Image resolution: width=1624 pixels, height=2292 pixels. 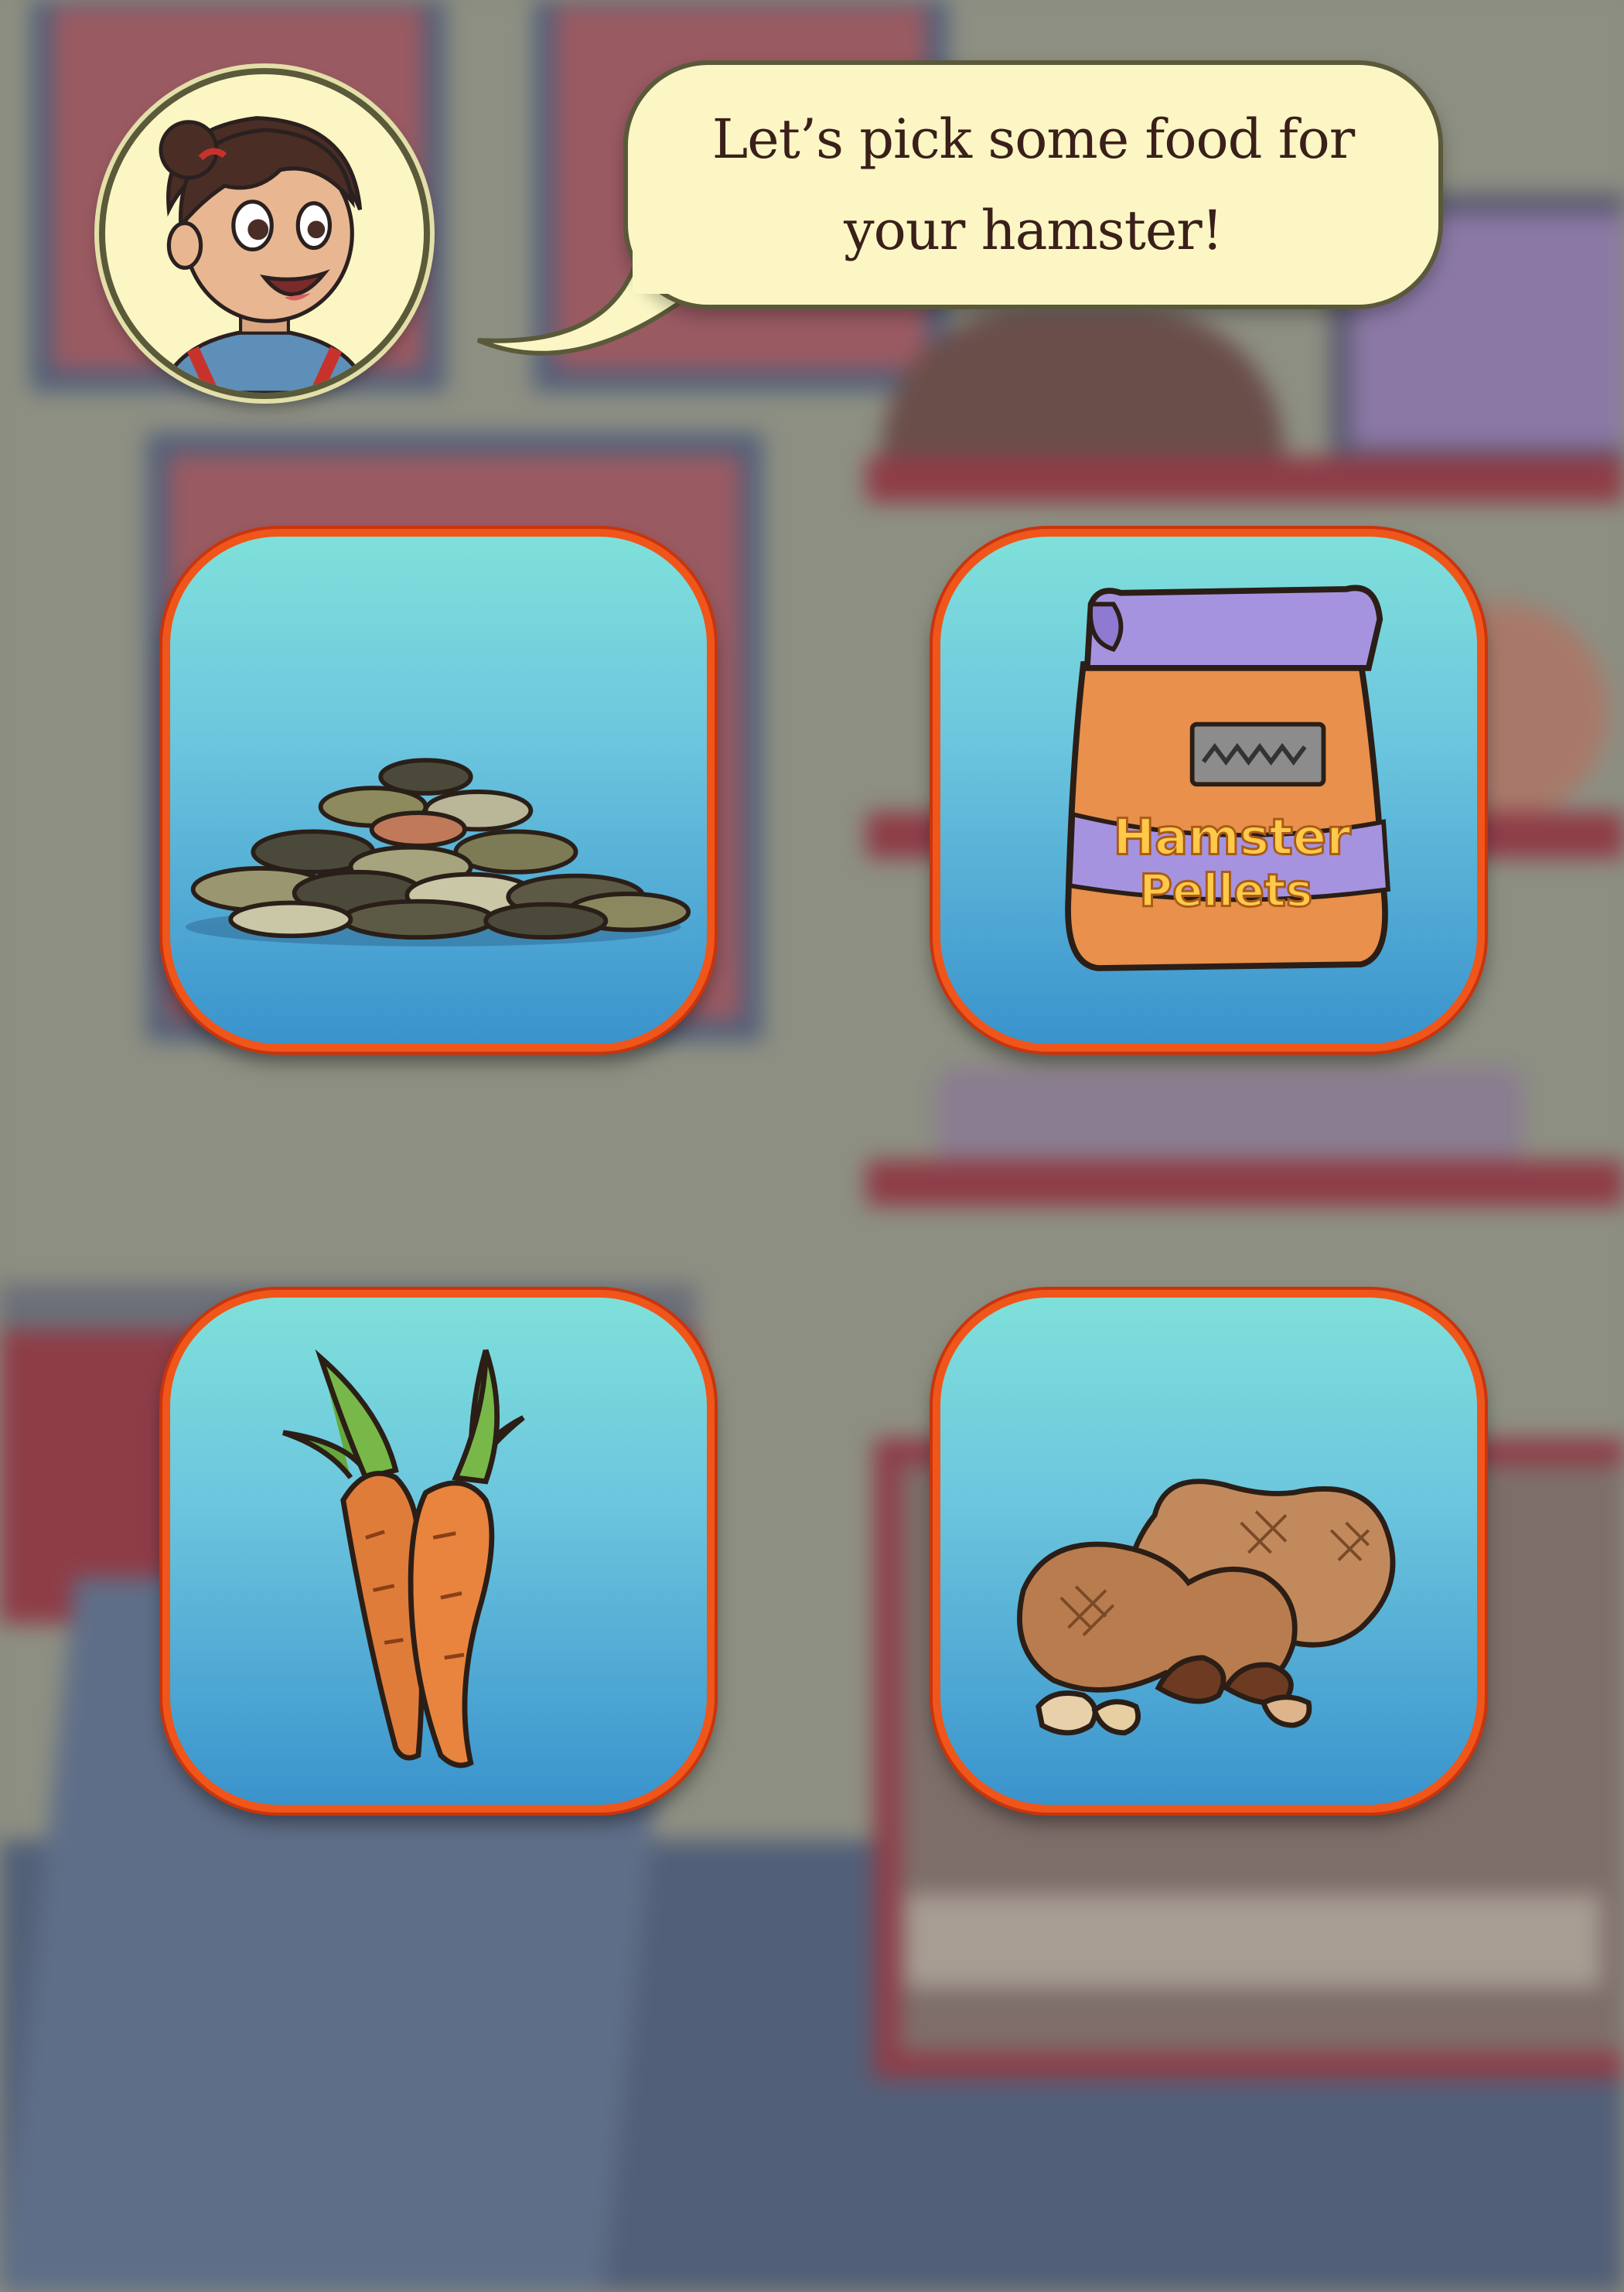 I want to click on host-avatar, so click(x=264, y=233).